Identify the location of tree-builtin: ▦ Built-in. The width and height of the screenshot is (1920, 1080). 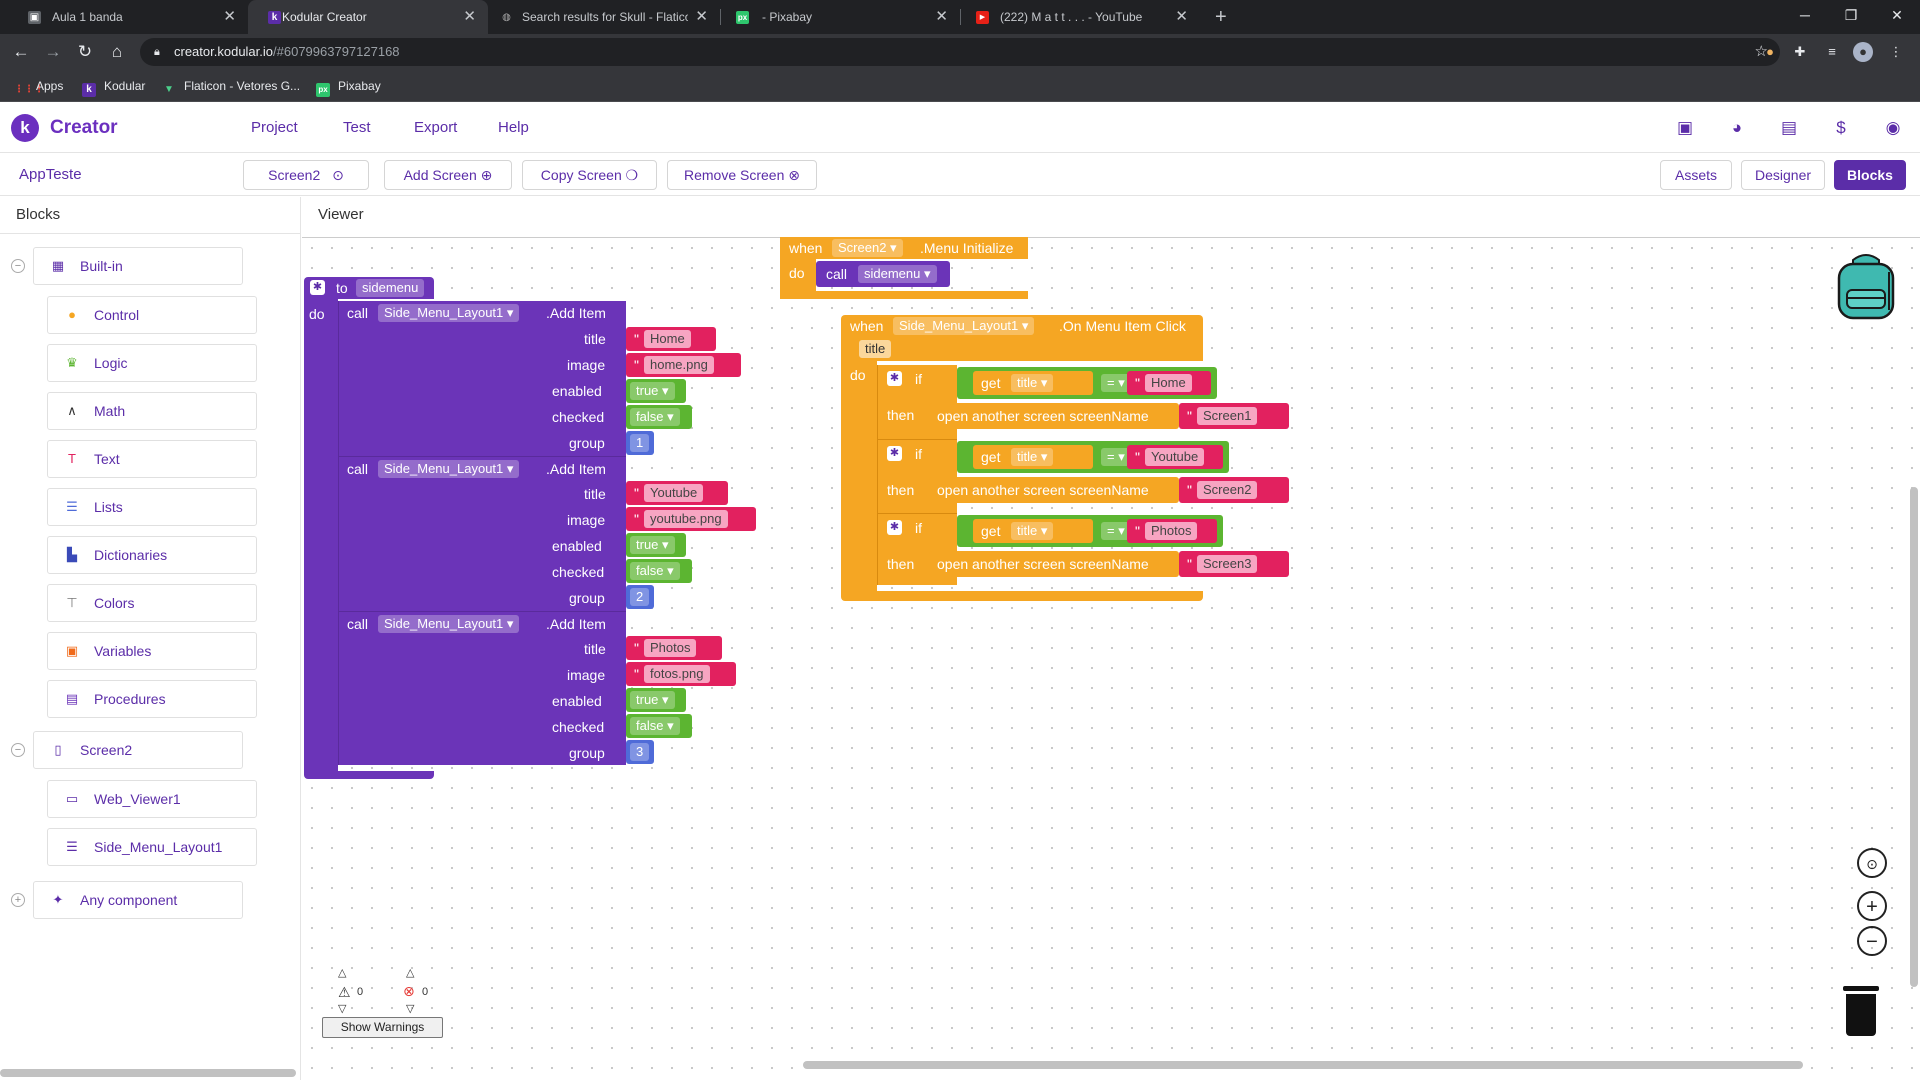
(138, 266).